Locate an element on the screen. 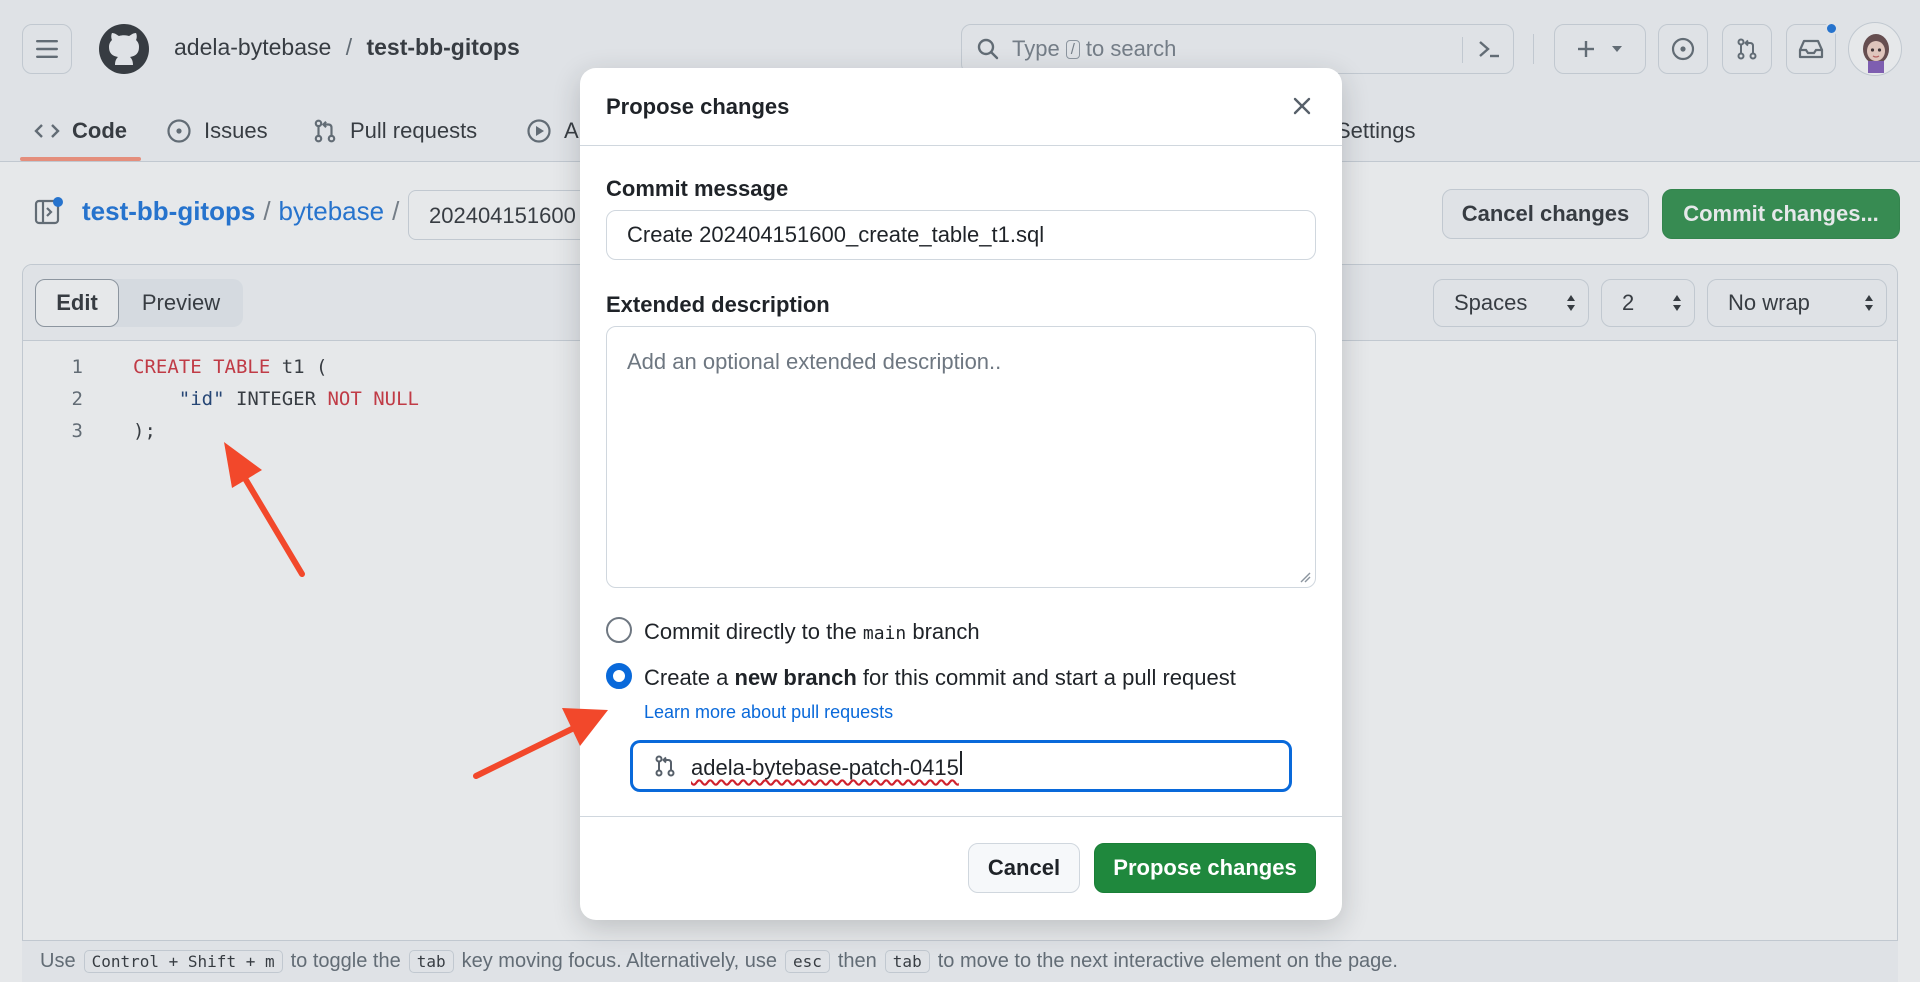  commit-message-value: Create 202404151600_create_table_t1.sql is located at coordinates (836, 234).